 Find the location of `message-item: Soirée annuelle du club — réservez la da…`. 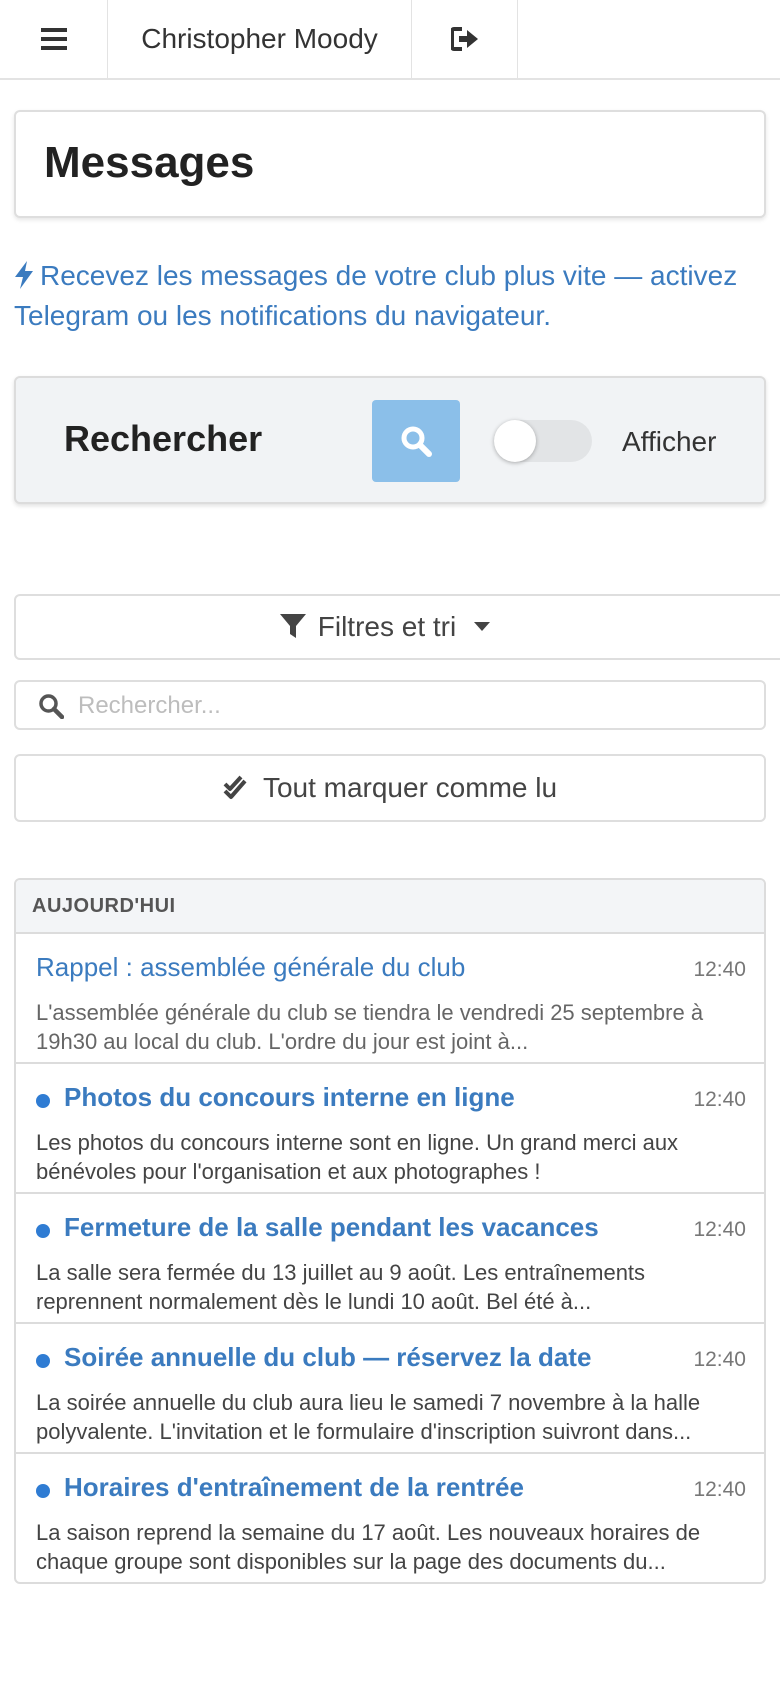

message-item: Soirée annuelle du club — réservez la da… is located at coordinates (390, 1389).